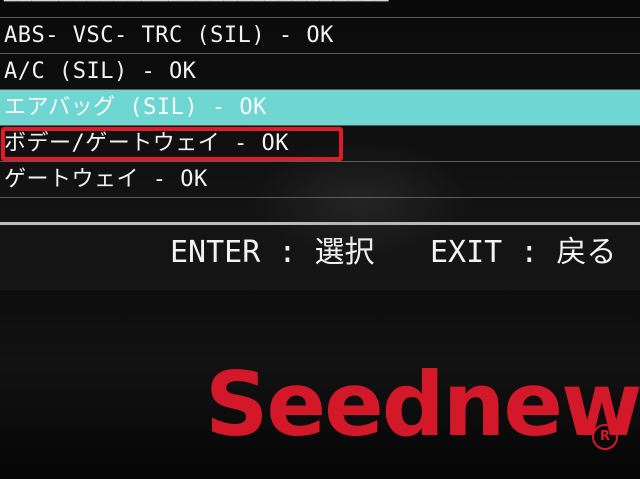 Image resolution: width=640 pixels, height=479 pixels. I want to click on key-hints: ENTER : 選択 EXIT : 戻る, so click(320, 253).